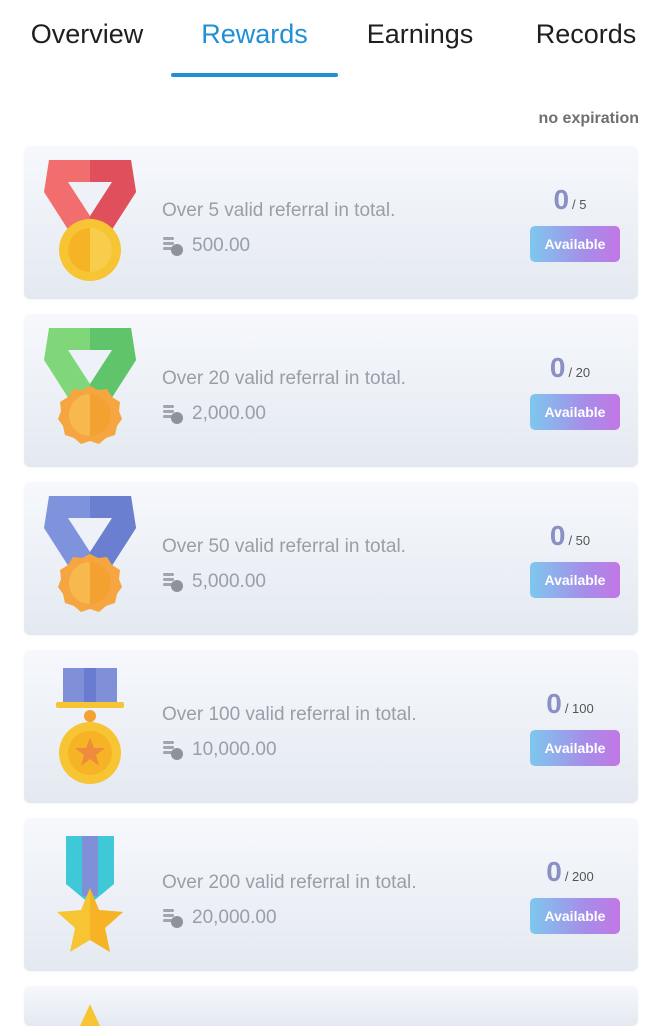 This screenshot has height=1026, width=664. Describe the element at coordinates (284, 546) in the screenshot. I see `reward-description: Over 50 valid referral in total.` at that location.